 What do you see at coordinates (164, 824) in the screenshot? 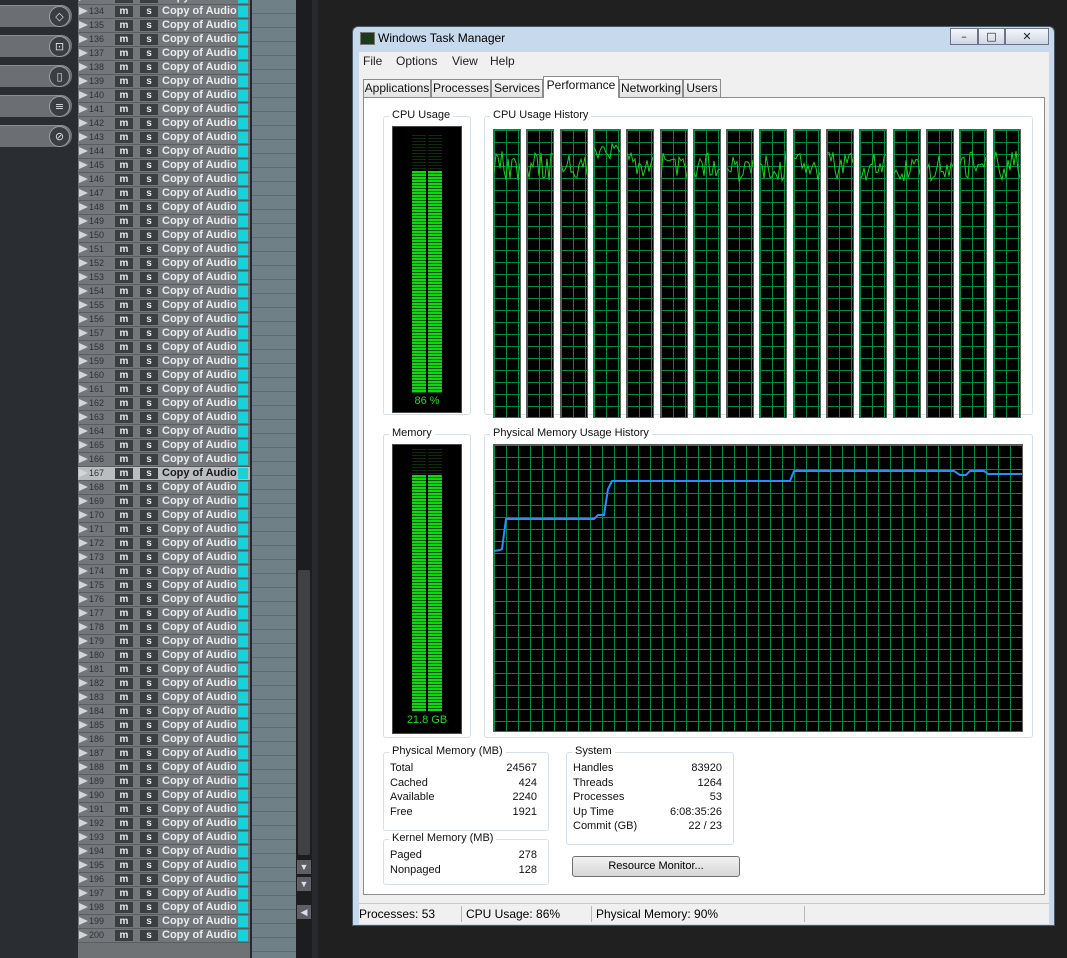
I see `track-row: 192 m s Copy of Audio` at bounding box center [164, 824].